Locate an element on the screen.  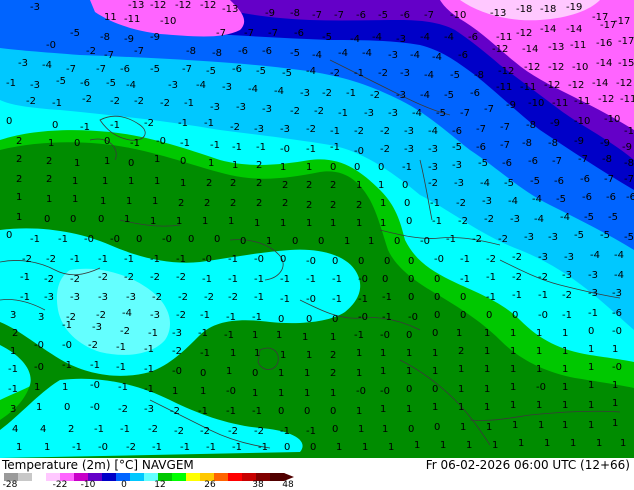
temperature-value-label: -18 is located at coordinates (548, 9).